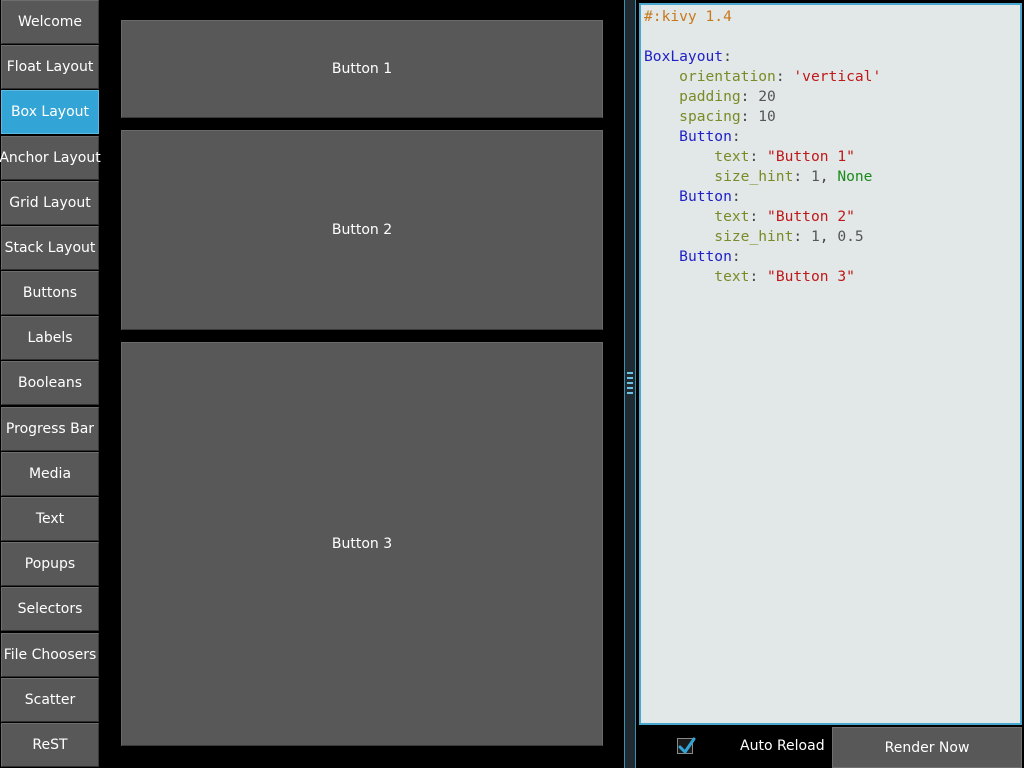 The width and height of the screenshot is (1024, 768). What do you see at coordinates (855, 176) in the screenshot?
I see `code-token: None` at bounding box center [855, 176].